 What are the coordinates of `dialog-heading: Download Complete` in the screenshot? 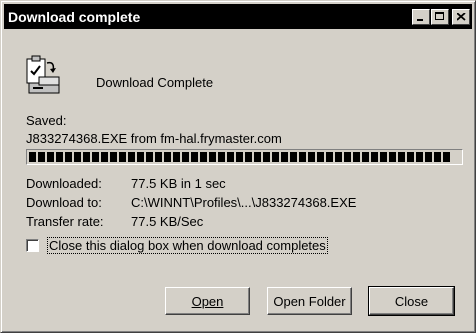 It's located at (155, 82).